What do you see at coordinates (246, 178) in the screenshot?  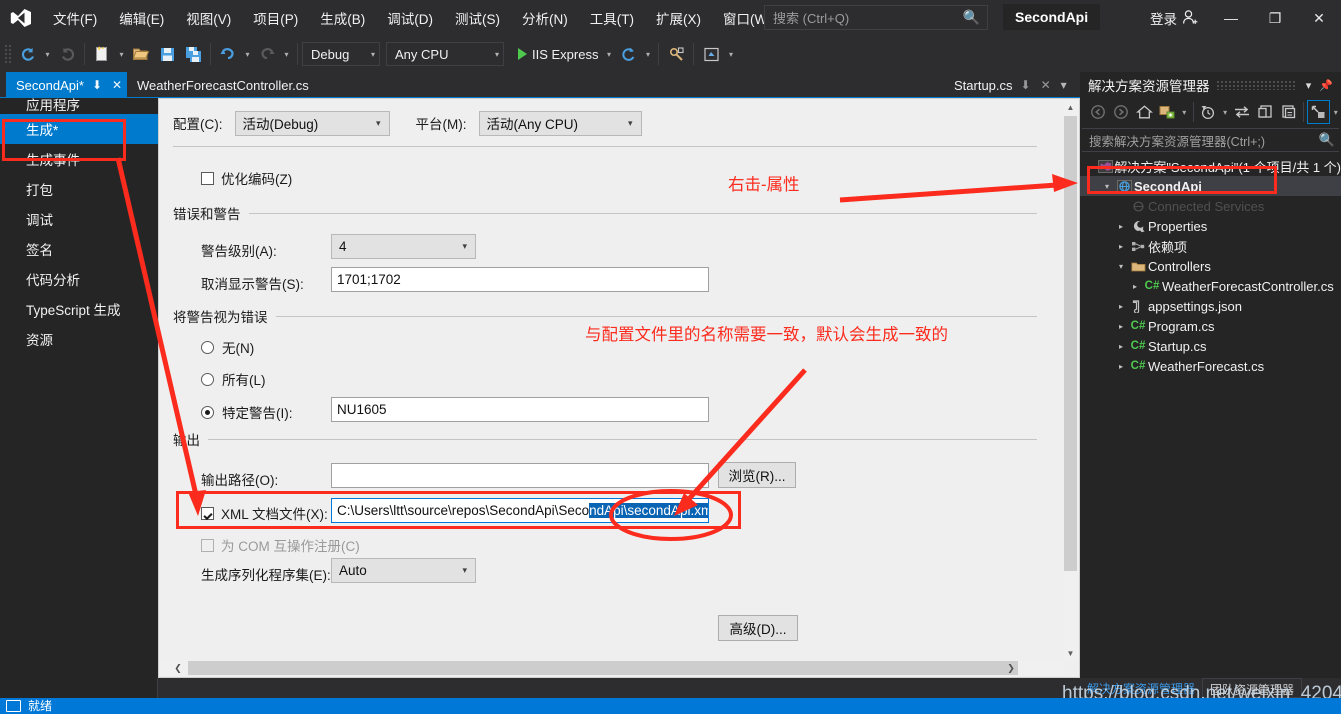 I see `optimize-code-checkbox: 优化编码(Z)` at bounding box center [246, 178].